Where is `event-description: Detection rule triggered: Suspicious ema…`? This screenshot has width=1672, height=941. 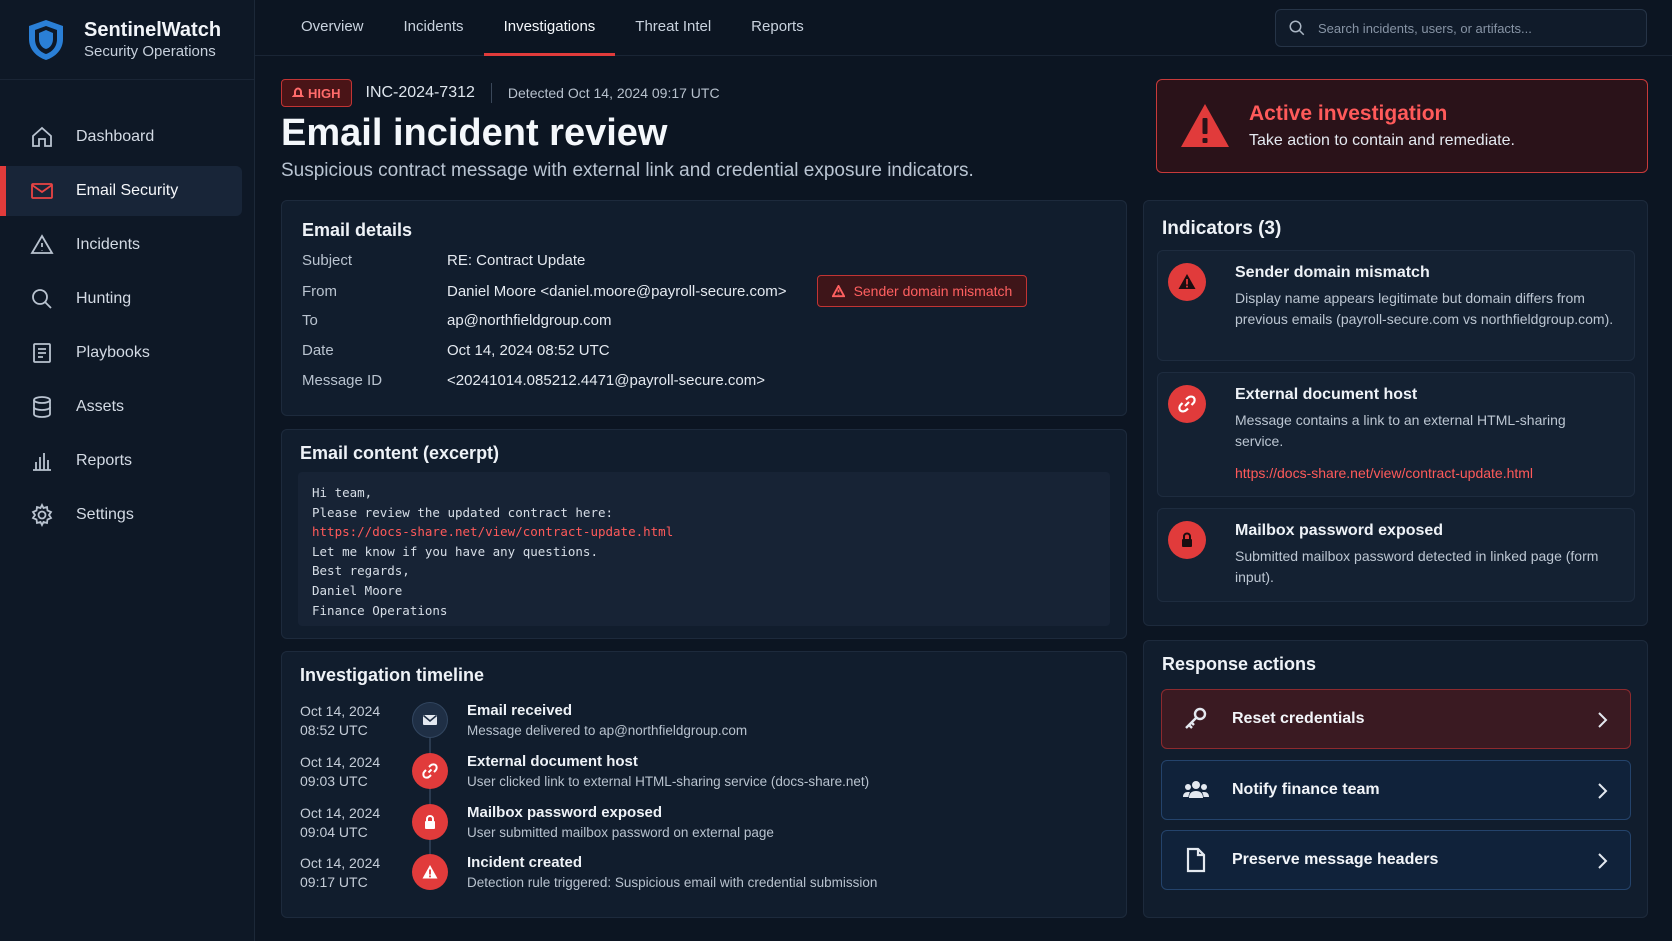 event-description: Detection rule triggered: Suspicious ema… is located at coordinates (672, 882).